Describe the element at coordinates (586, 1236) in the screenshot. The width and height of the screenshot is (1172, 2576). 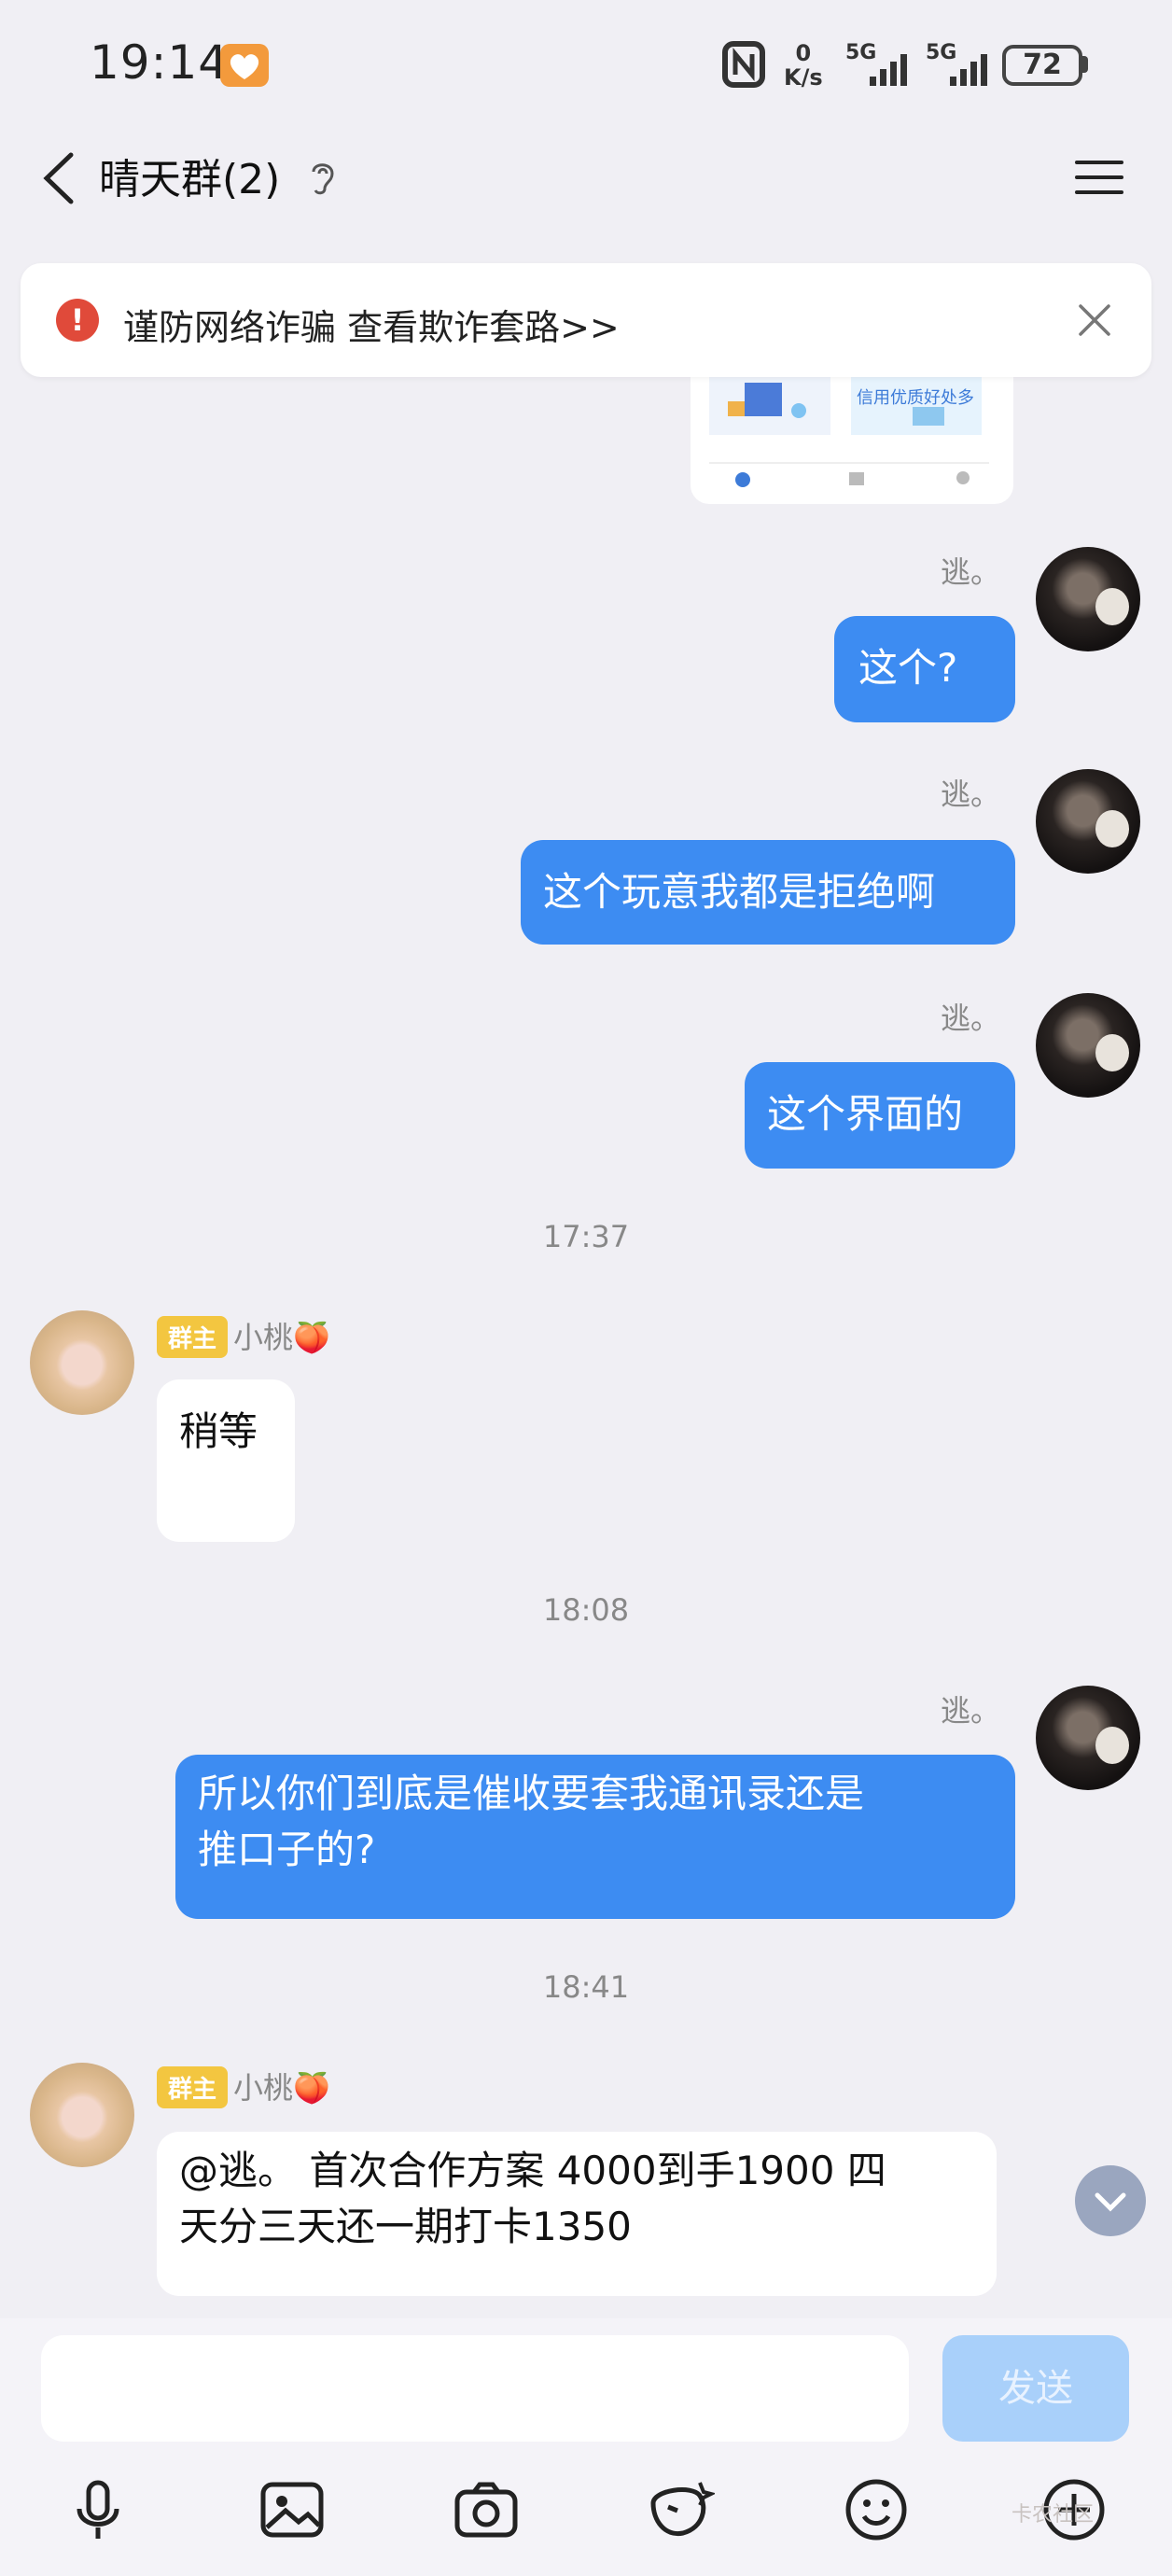
I see `timestamp: 17:37` at that location.